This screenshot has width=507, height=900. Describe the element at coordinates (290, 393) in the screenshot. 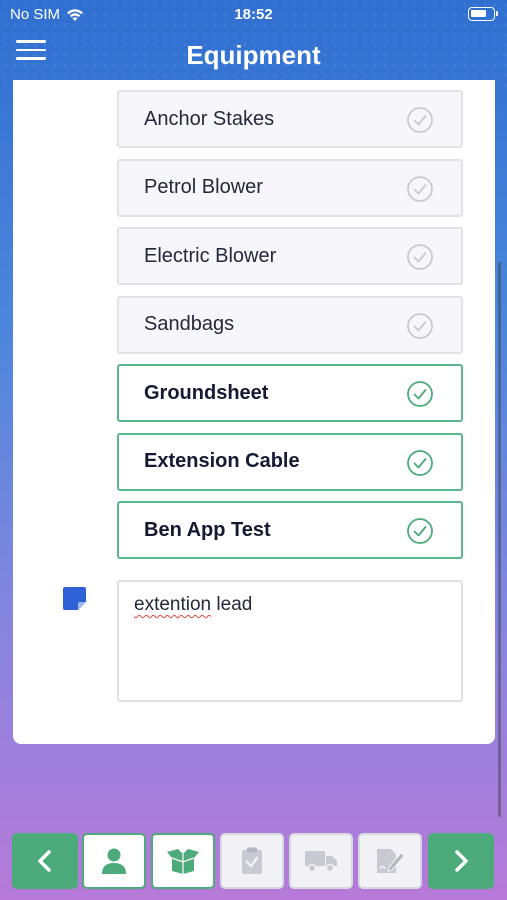

I see `equipment-item: Groundsheet` at that location.